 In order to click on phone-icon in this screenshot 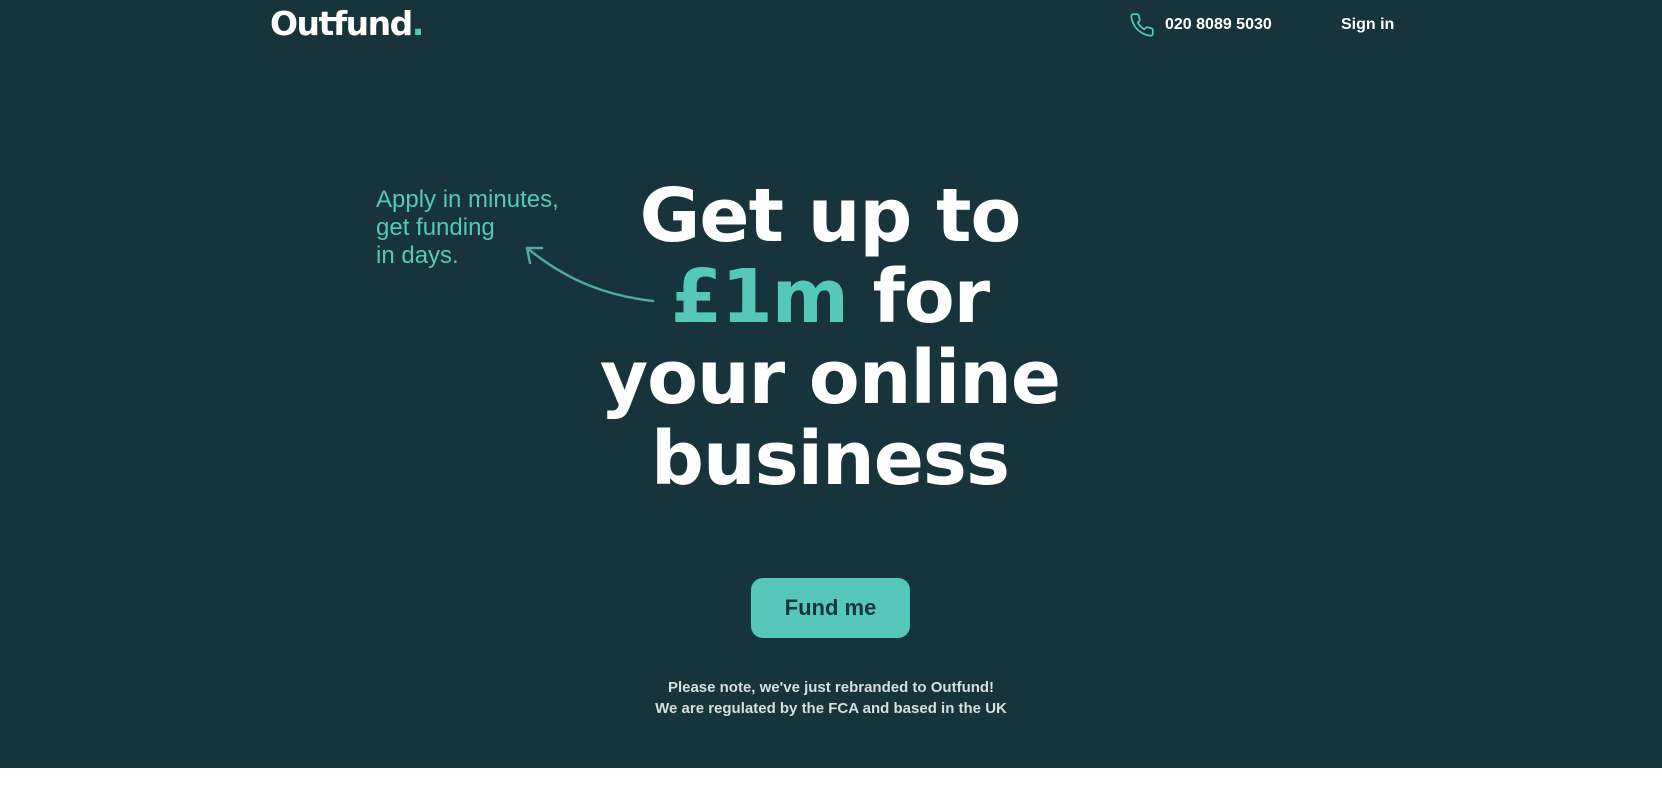, I will do `click(1142, 25)`.